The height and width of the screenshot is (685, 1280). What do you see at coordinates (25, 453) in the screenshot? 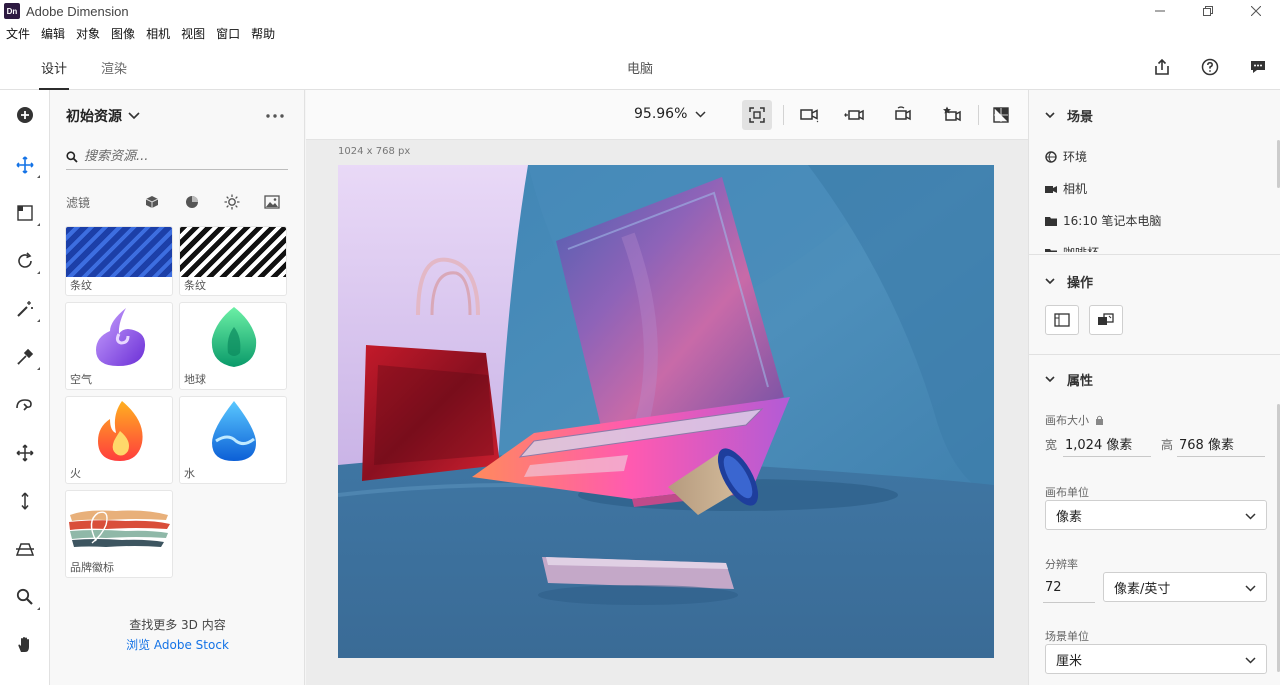
I see `move-tool` at bounding box center [25, 453].